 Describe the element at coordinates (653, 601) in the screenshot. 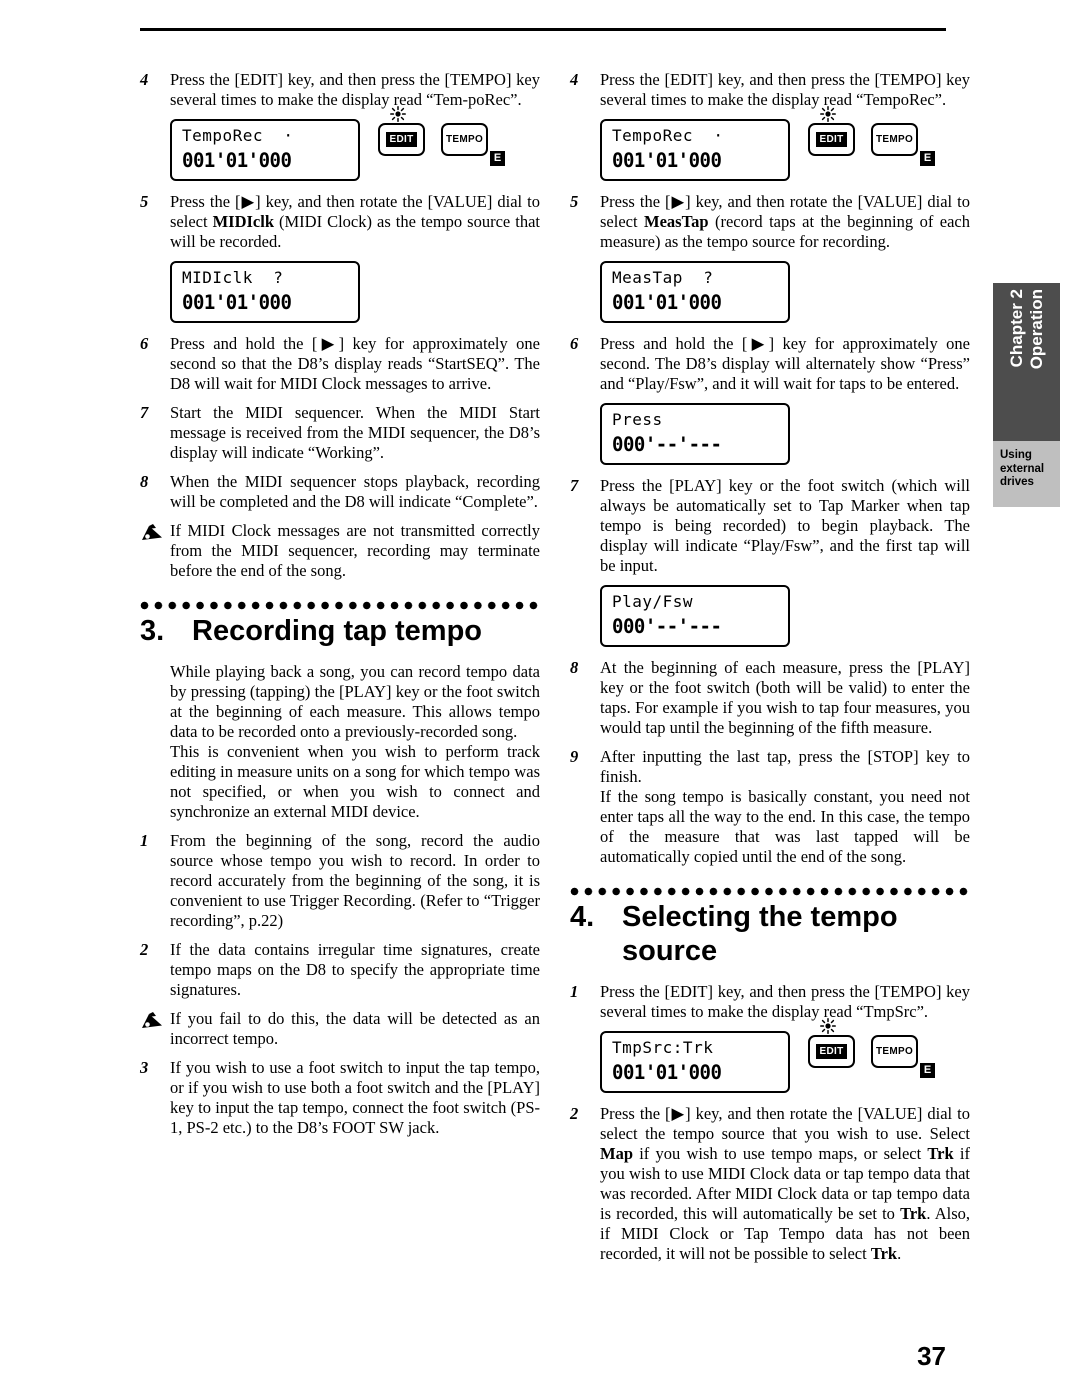

I see `lcd-line-1: Play/Fsw` at that location.